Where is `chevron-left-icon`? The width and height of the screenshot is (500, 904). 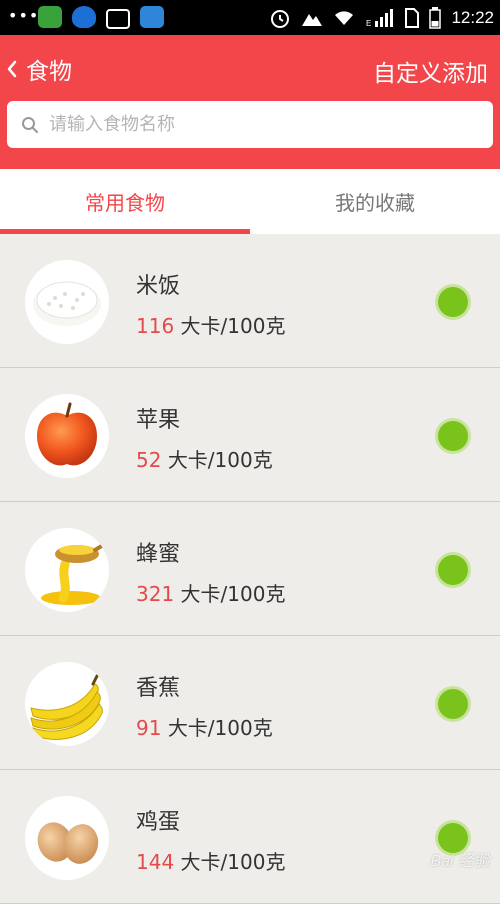 chevron-left-icon is located at coordinates (12, 69).